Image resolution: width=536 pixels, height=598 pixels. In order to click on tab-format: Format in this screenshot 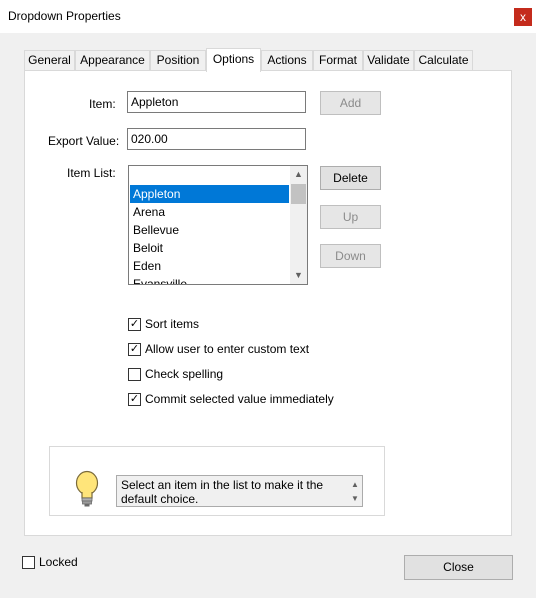, I will do `click(338, 60)`.